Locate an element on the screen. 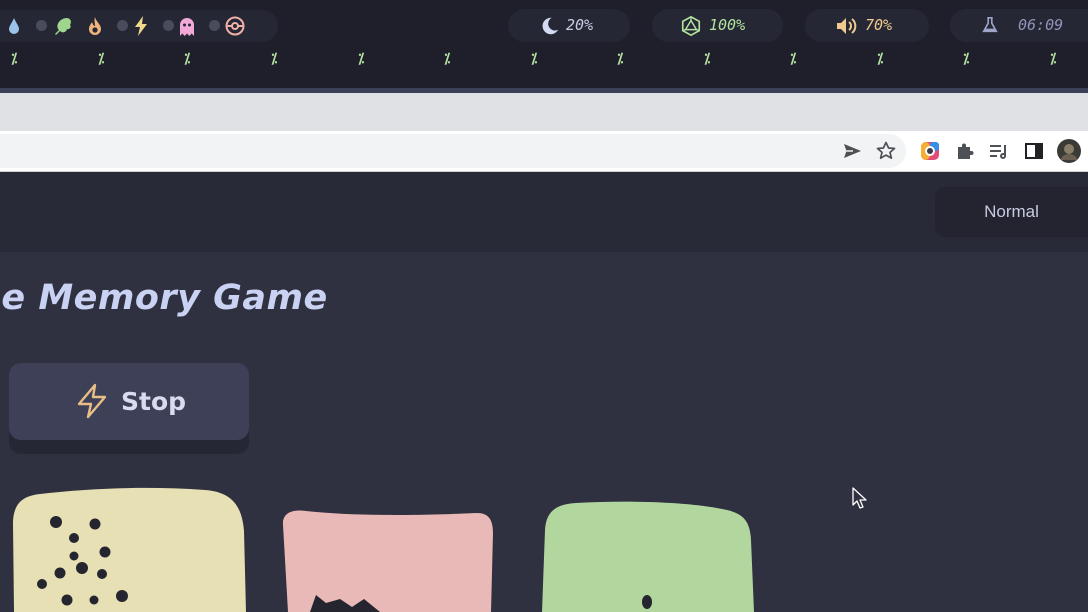 This screenshot has width=1088, height=612. colorful-extension-icon is located at coordinates (930, 151).